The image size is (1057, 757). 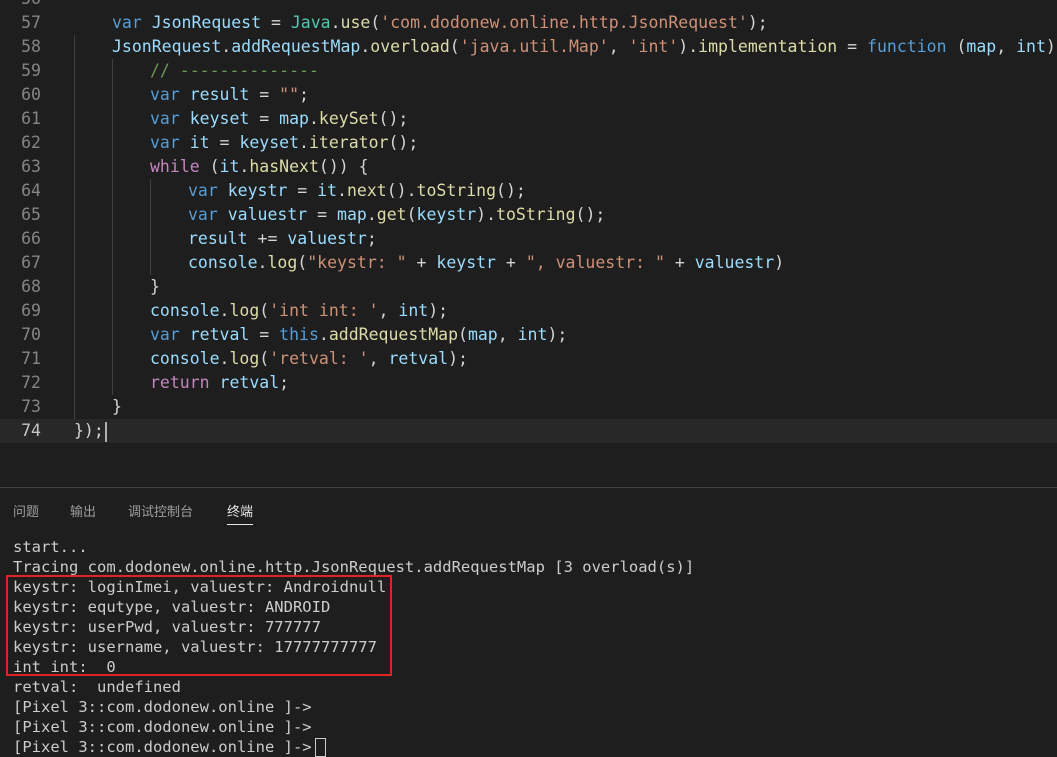 I want to click on code-line: 56, so click(x=528, y=5).